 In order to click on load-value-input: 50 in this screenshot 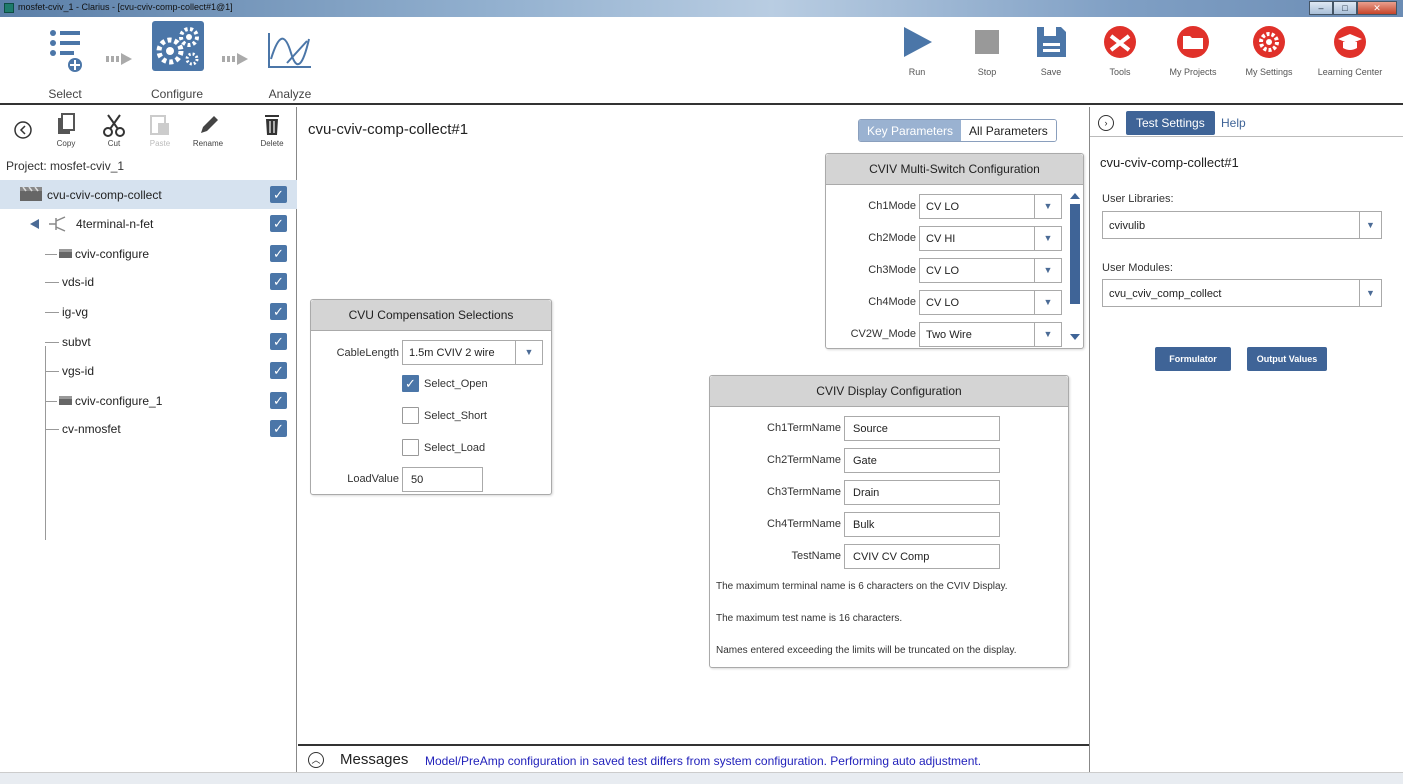, I will do `click(442, 479)`.